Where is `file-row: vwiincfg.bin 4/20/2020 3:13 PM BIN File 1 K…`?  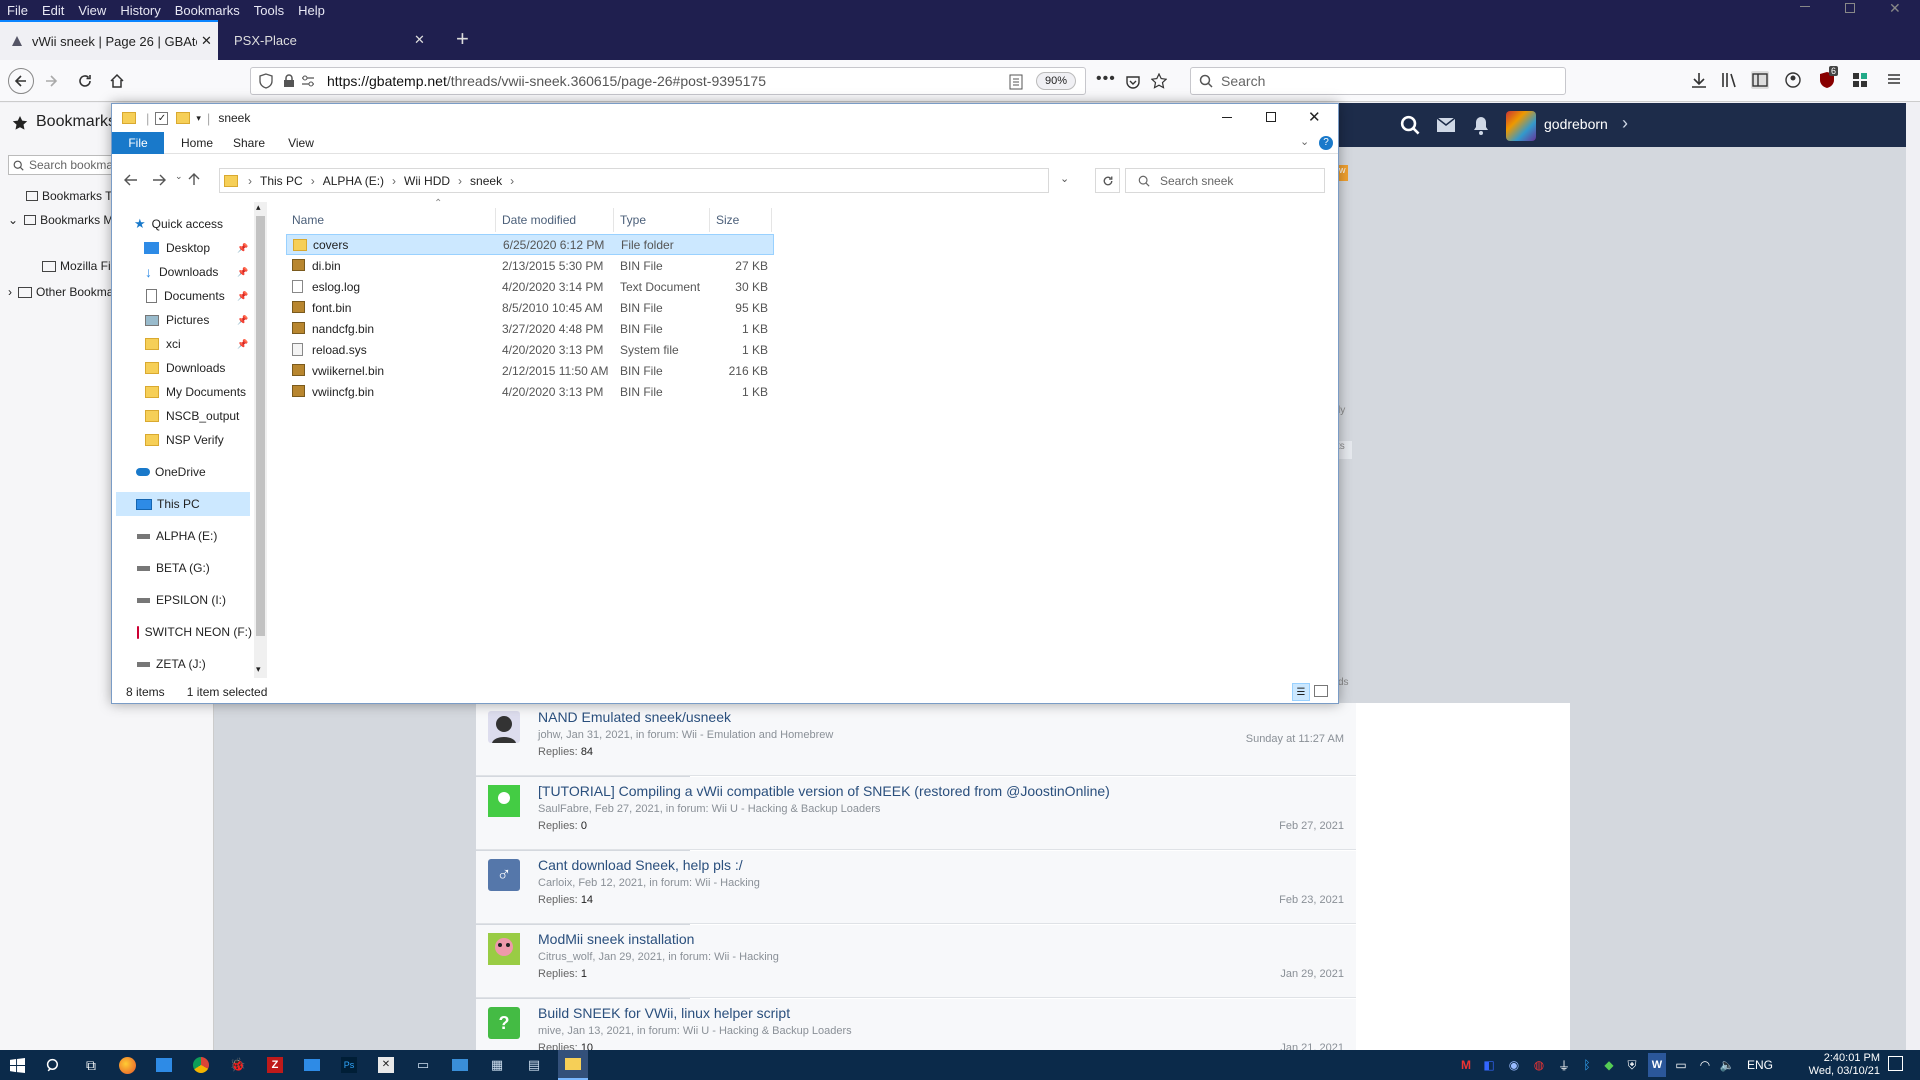 file-row: vwiincfg.bin 4/20/2020 3:13 PM BIN File 1 K… is located at coordinates (530, 391).